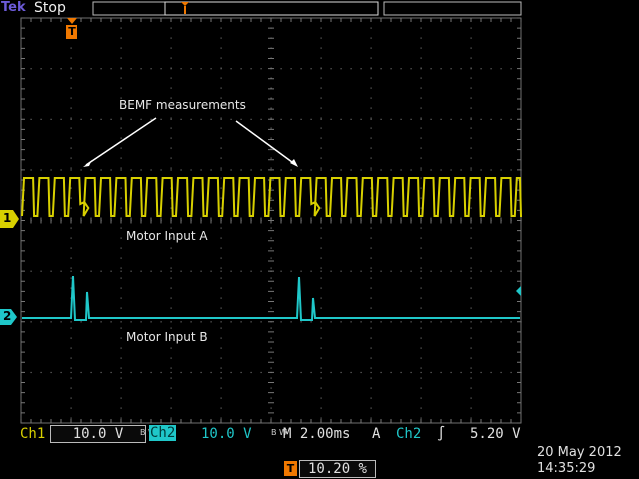  I want to click on ch1-label: Ch1, so click(32, 434).